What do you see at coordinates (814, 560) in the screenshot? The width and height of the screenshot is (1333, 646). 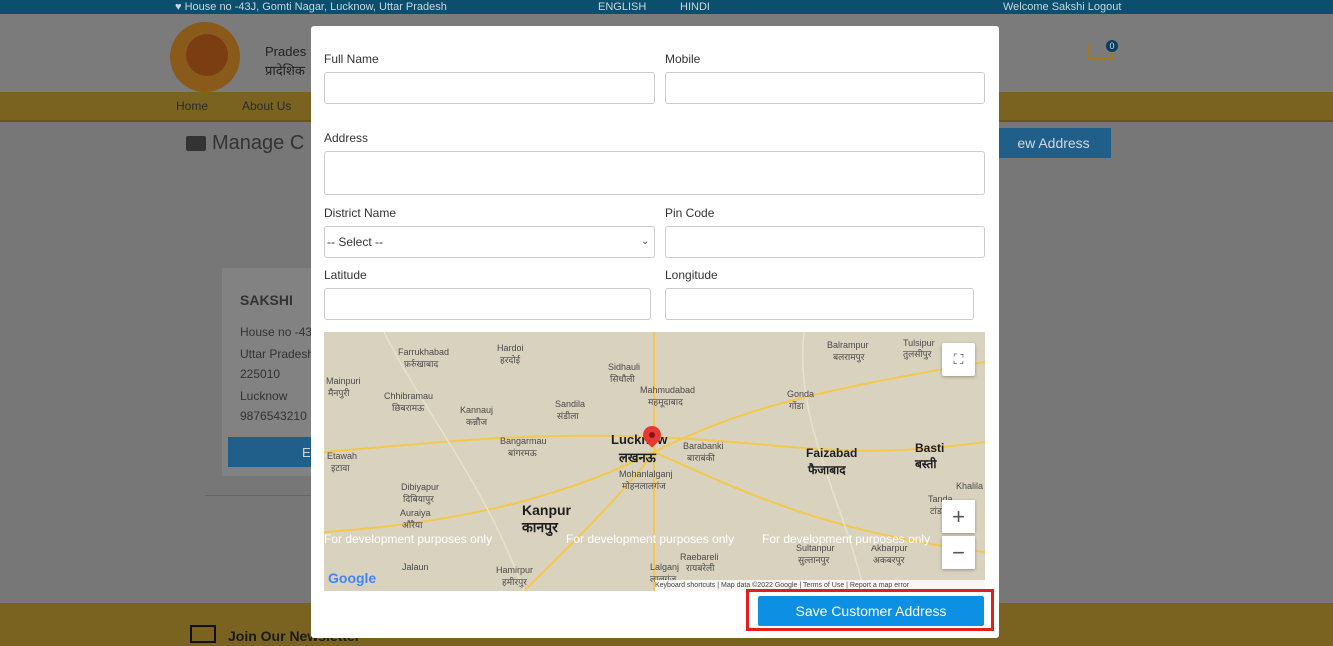 I see `map-label: सुल्तानपुर` at bounding box center [814, 560].